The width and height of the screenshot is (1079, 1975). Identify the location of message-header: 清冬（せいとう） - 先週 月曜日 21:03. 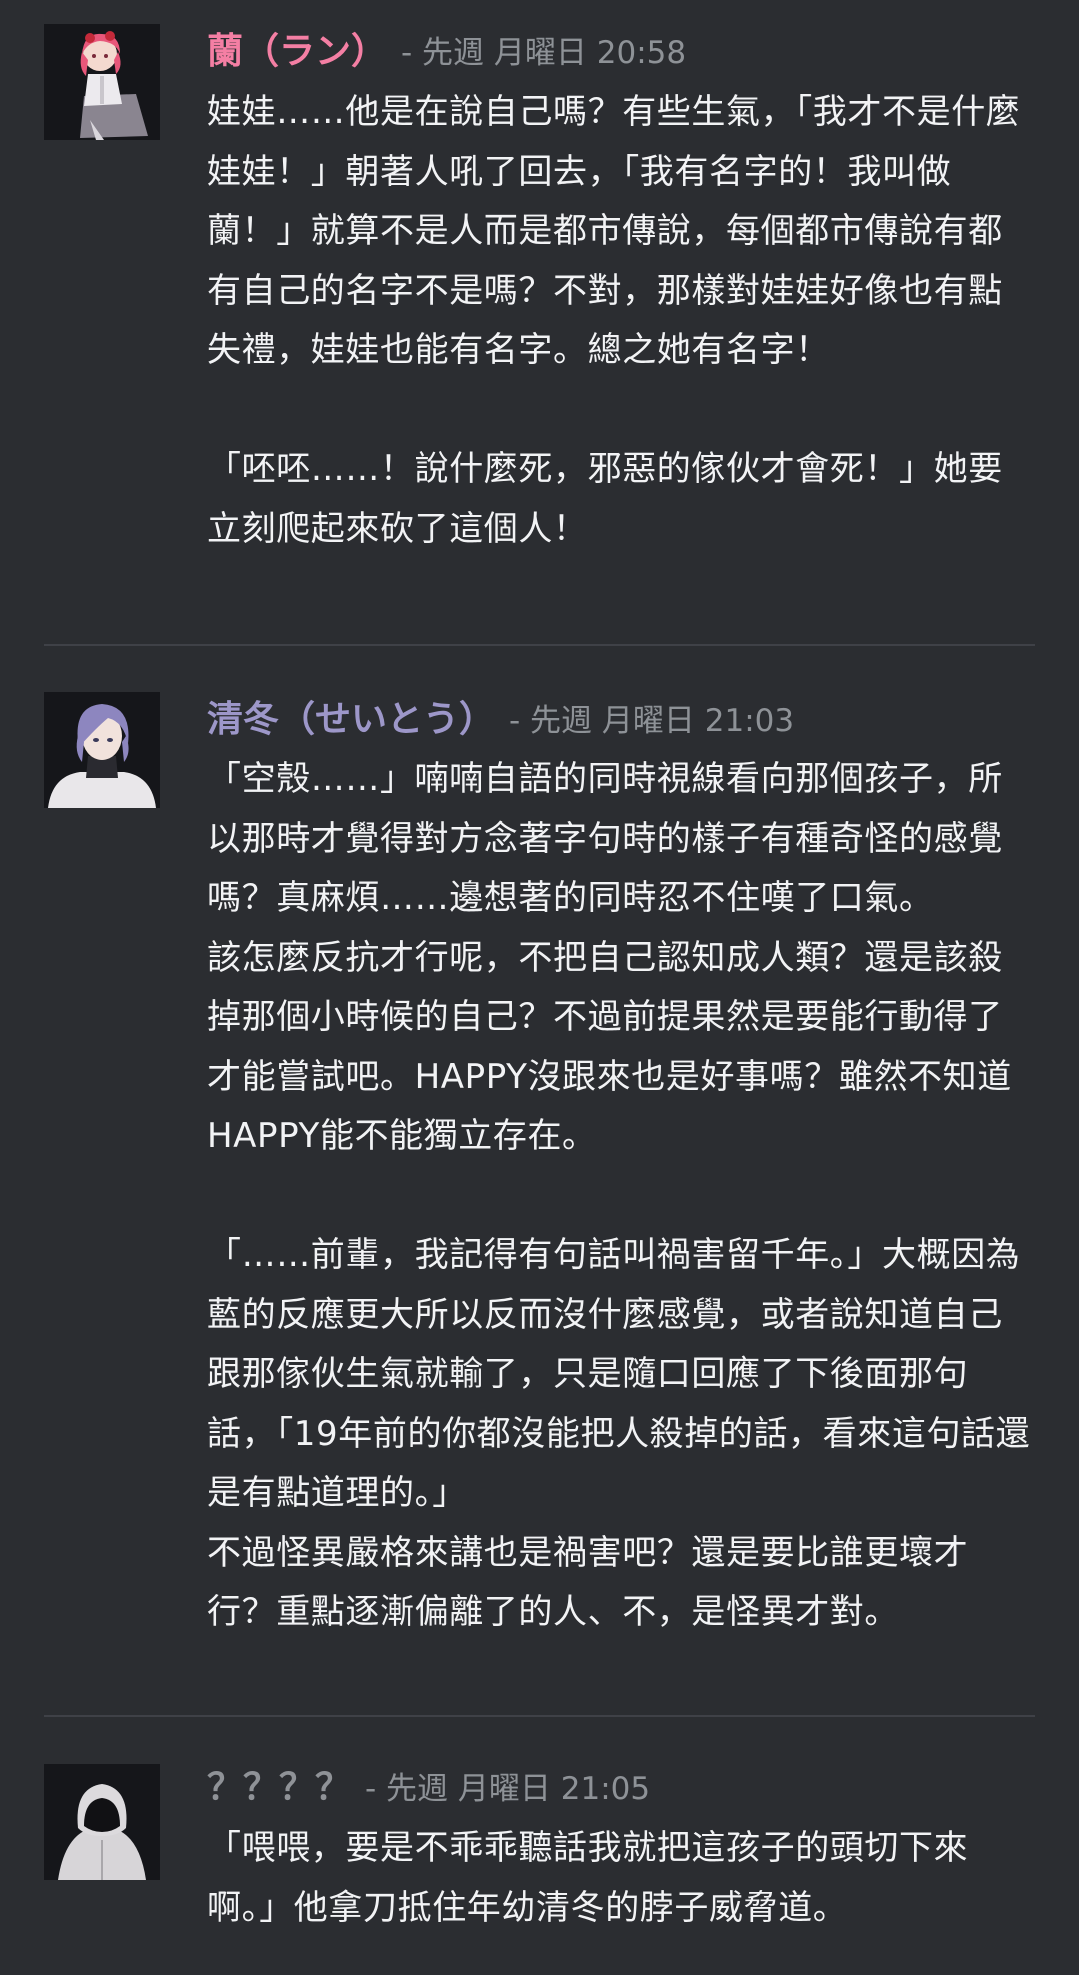
(500, 720).